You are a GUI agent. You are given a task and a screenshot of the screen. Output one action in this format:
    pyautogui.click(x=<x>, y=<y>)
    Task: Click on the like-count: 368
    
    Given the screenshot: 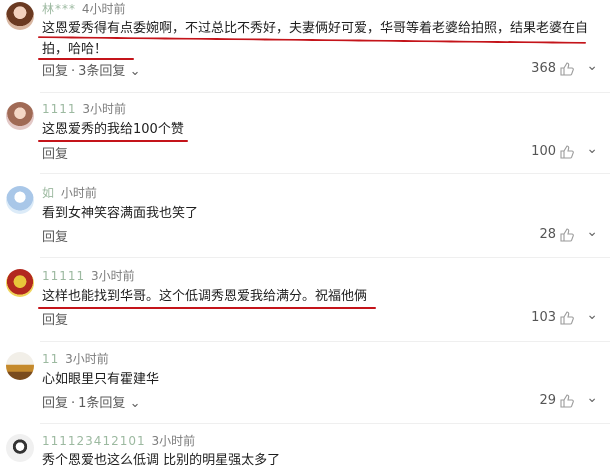 What is the action you would take?
    pyautogui.click(x=543, y=68)
    